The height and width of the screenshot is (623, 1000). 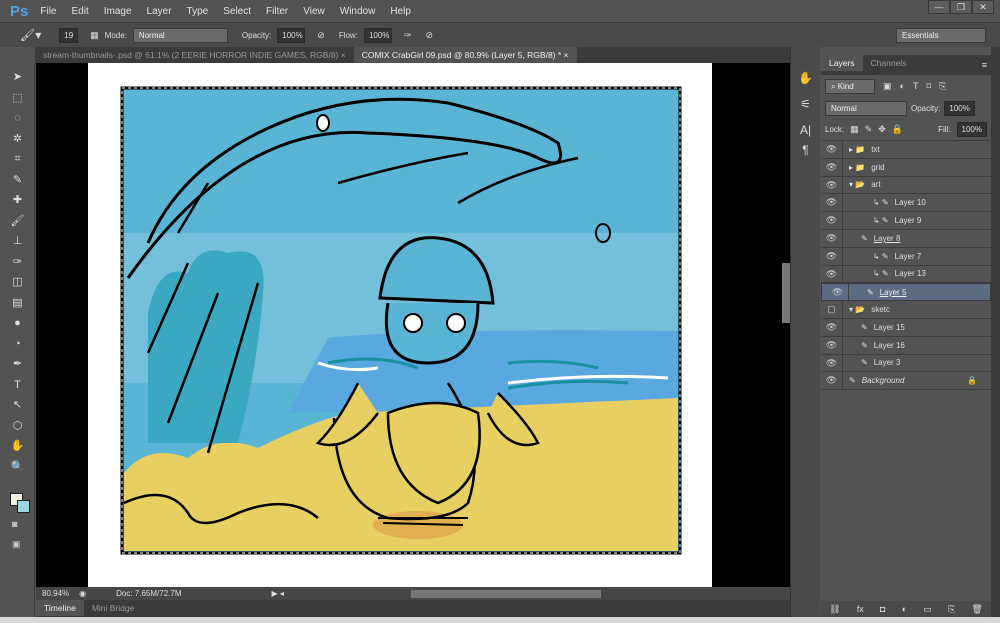 What do you see at coordinates (17, 98) in the screenshot?
I see `tool-icon-1: ⬚` at bounding box center [17, 98].